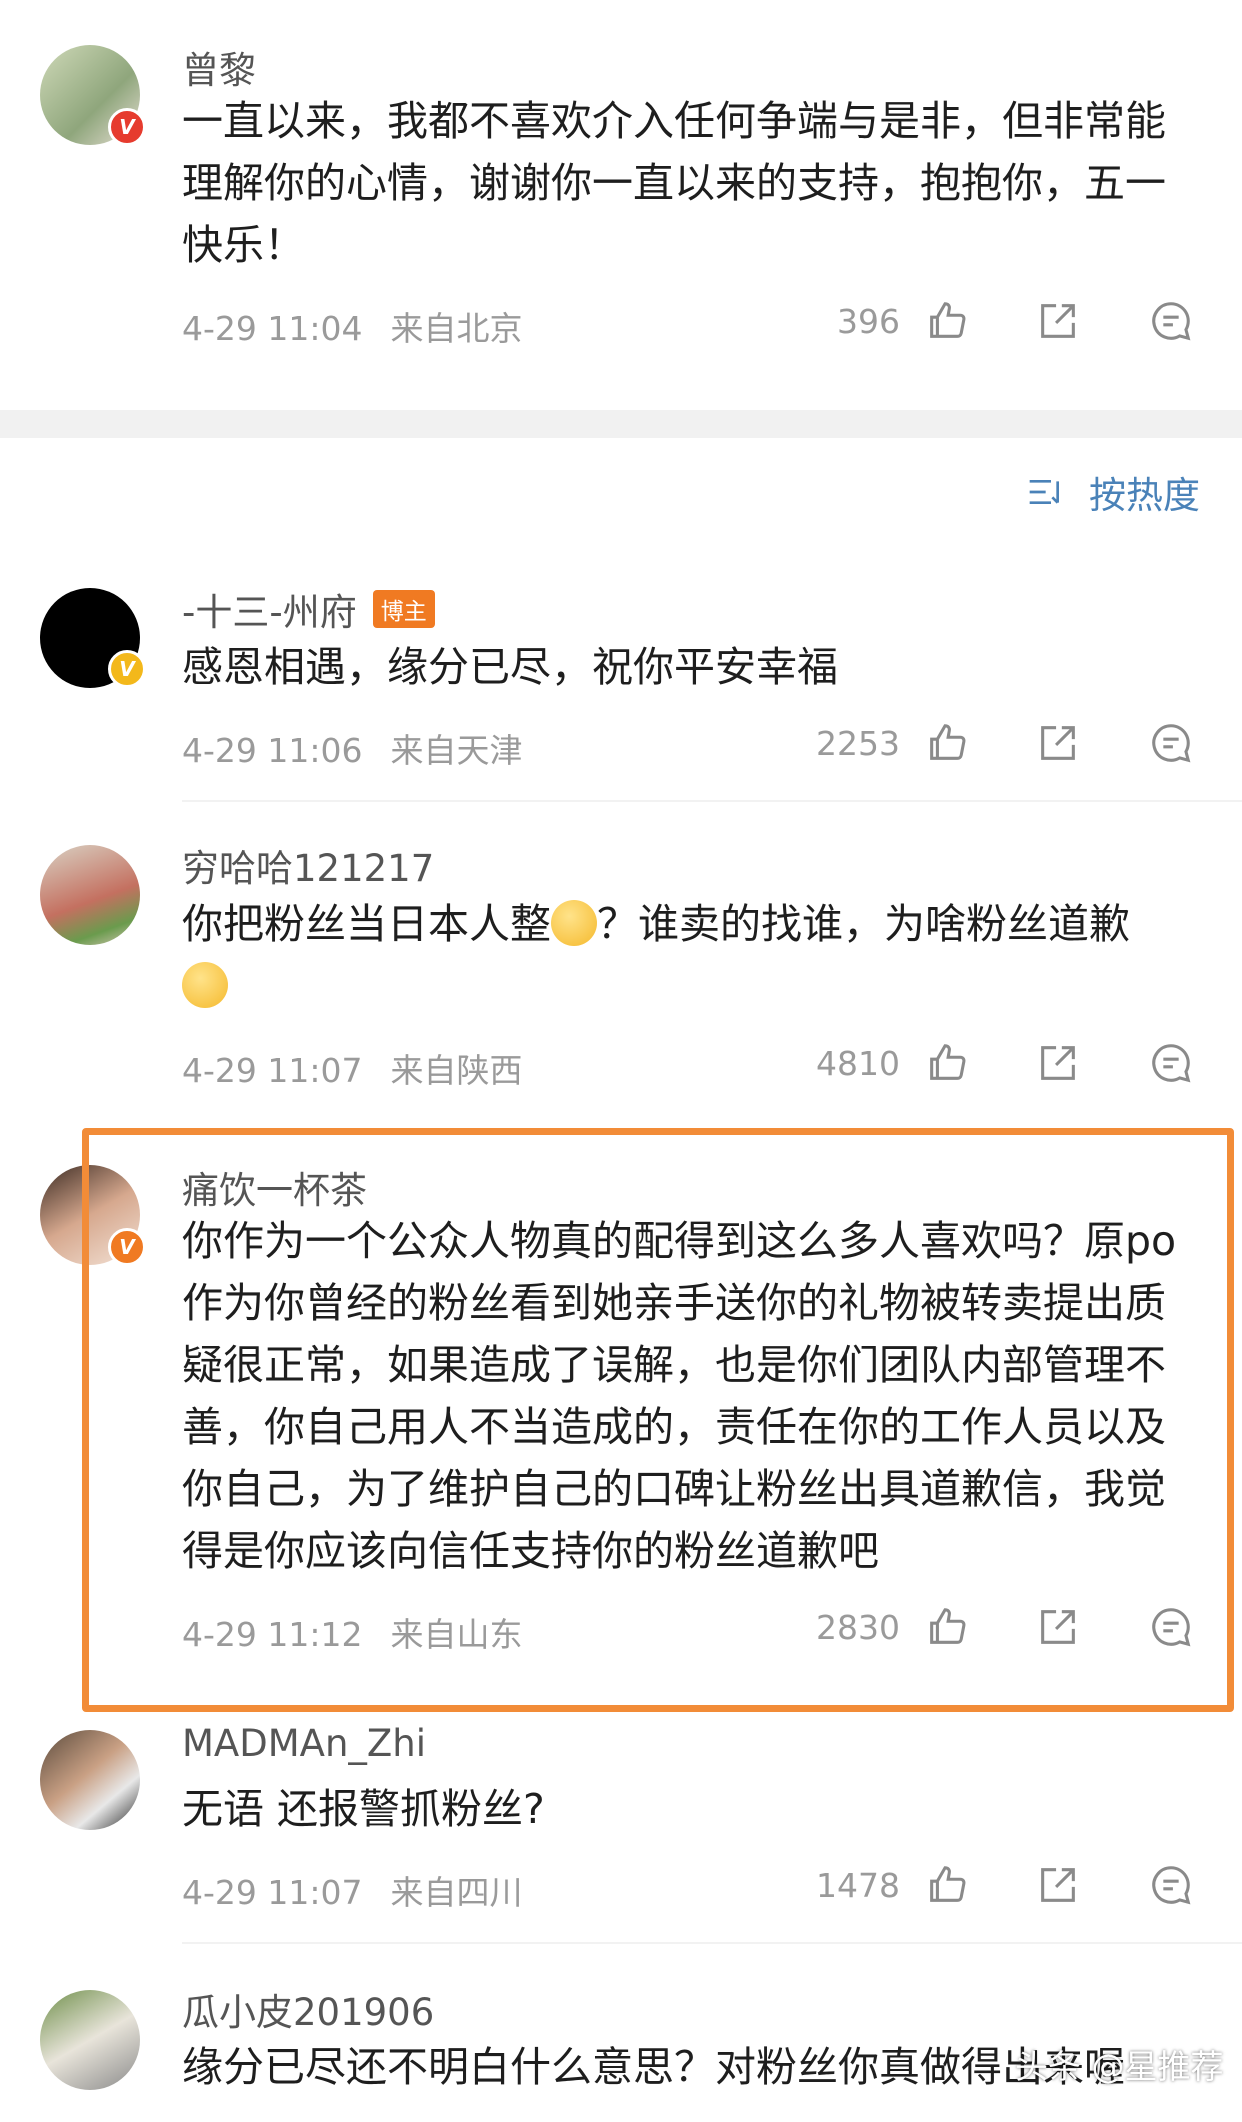 The width and height of the screenshot is (1242, 2122). Describe the element at coordinates (1044, 492) in the screenshot. I see `sort-icon` at that location.